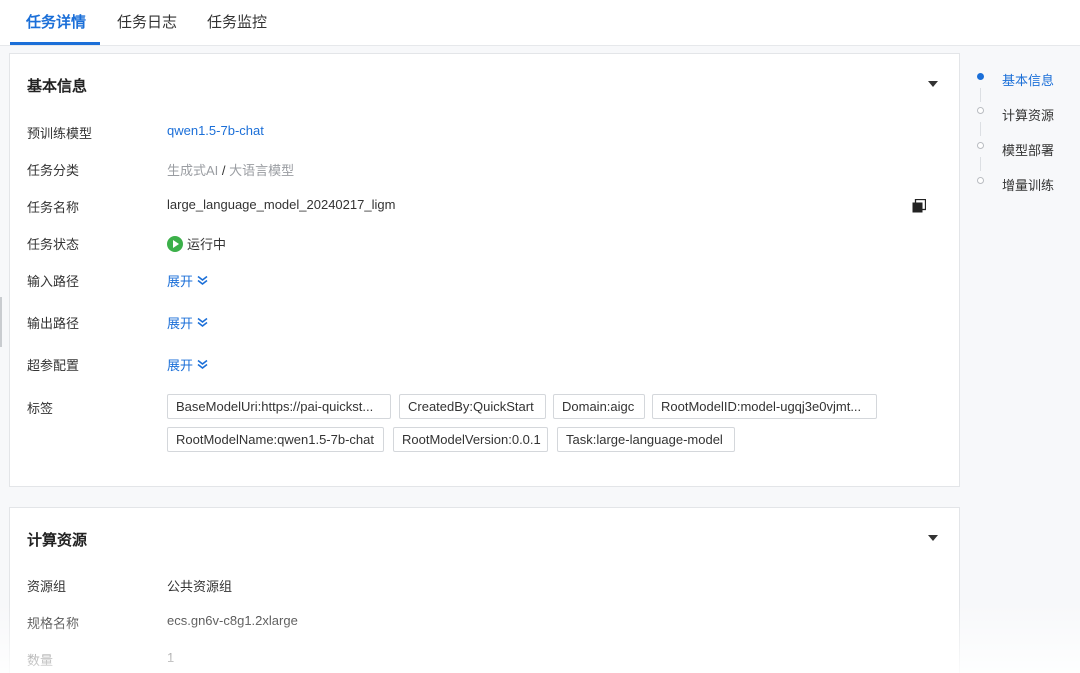  What do you see at coordinates (193, 170) in the screenshot?
I see `category-primary: 生成式AI` at bounding box center [193, 170].